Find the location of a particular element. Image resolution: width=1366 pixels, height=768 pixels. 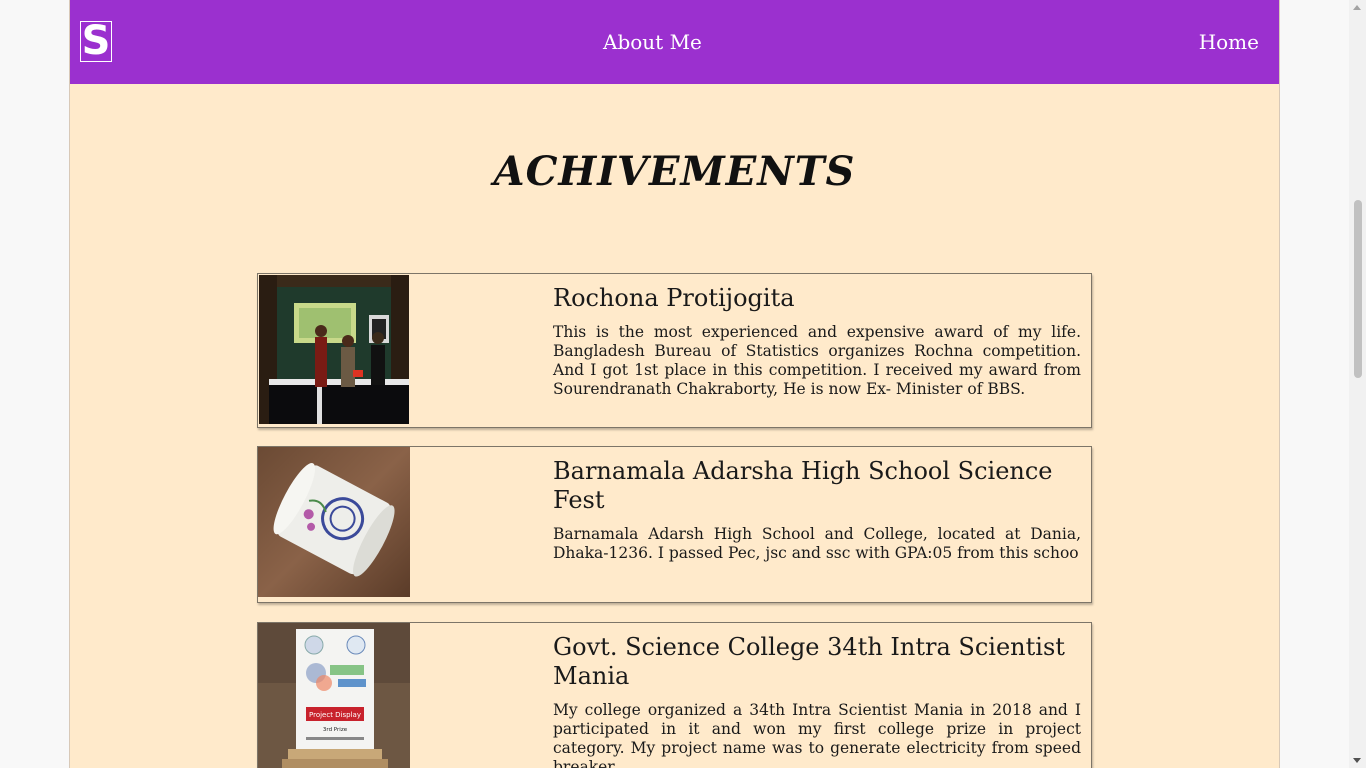

project-display-trophy-image: Project Display 3rd Prize is located at coordinates (334, 695).